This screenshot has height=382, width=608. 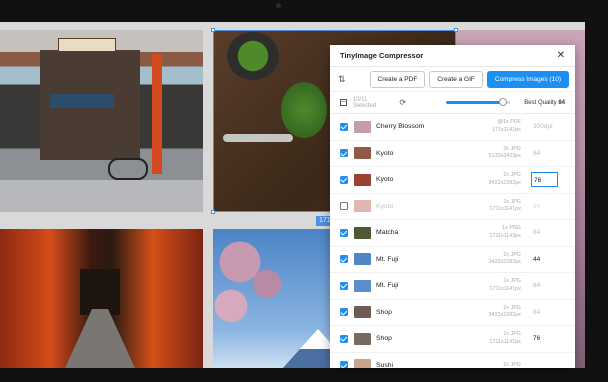 I want to click on row-quality-input: 300dpi, so click(x=544, y=126).